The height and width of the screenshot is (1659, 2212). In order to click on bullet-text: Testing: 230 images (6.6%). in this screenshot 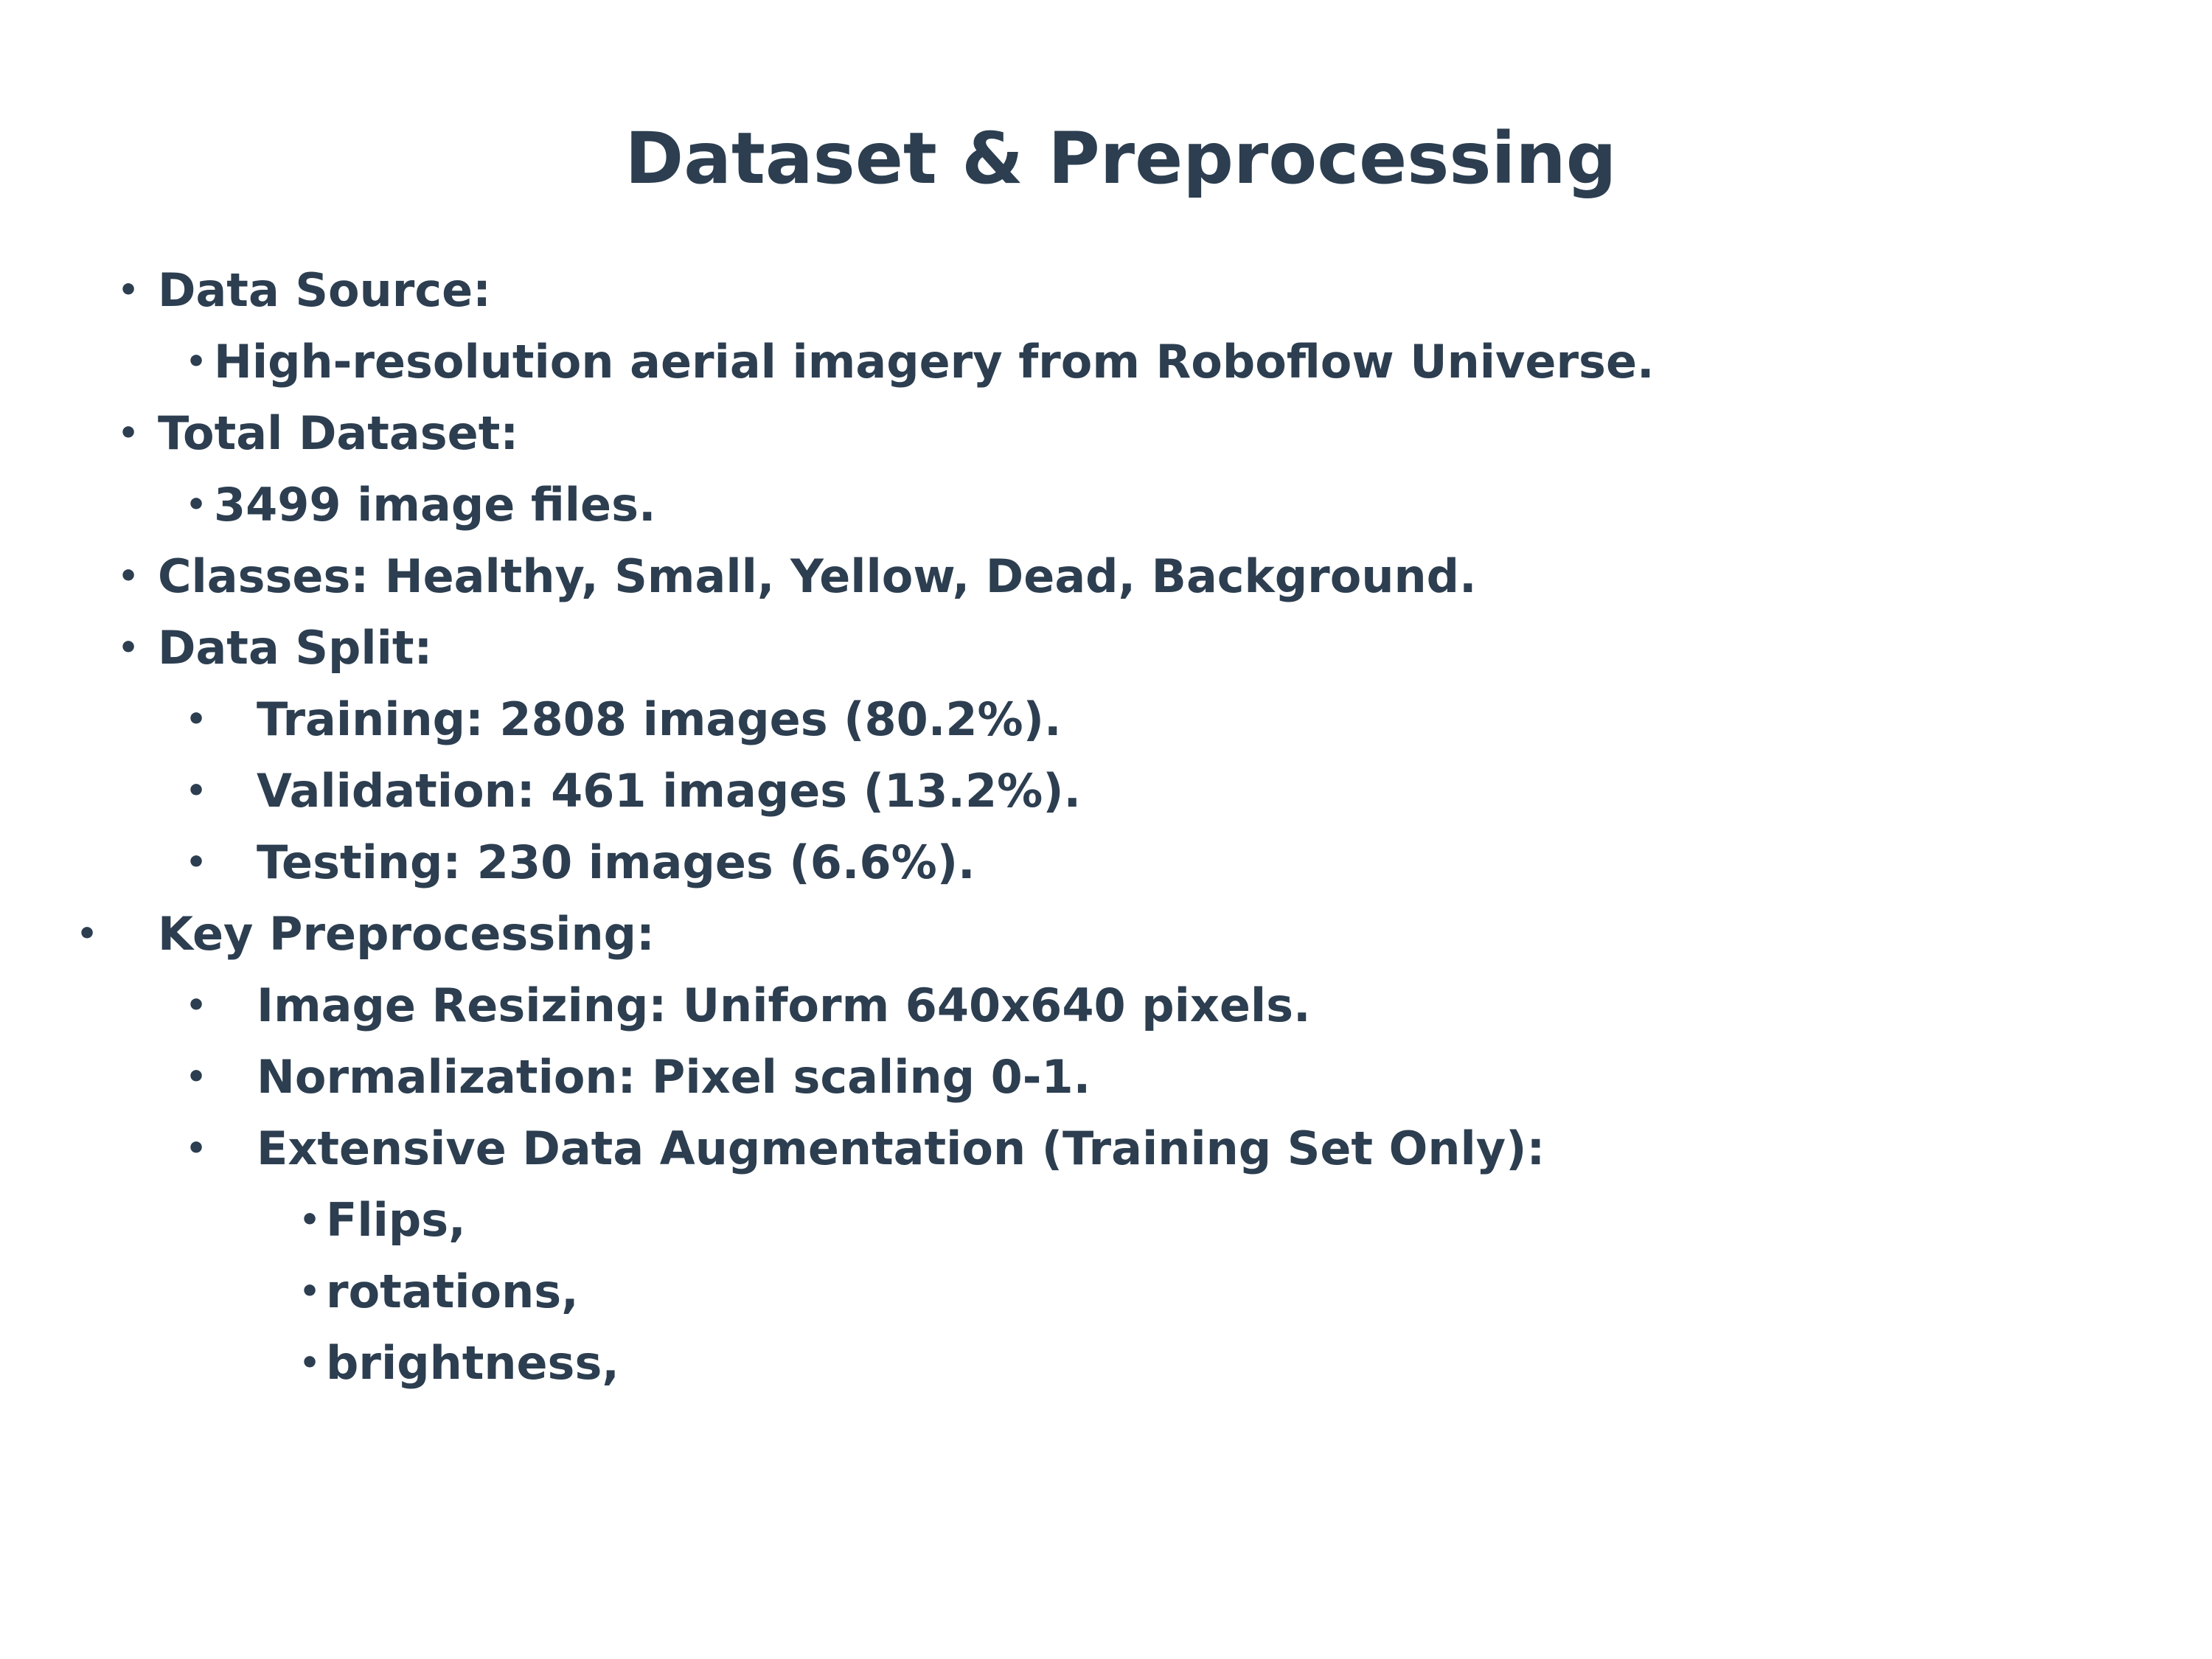, I will do `click(616, 862)`.